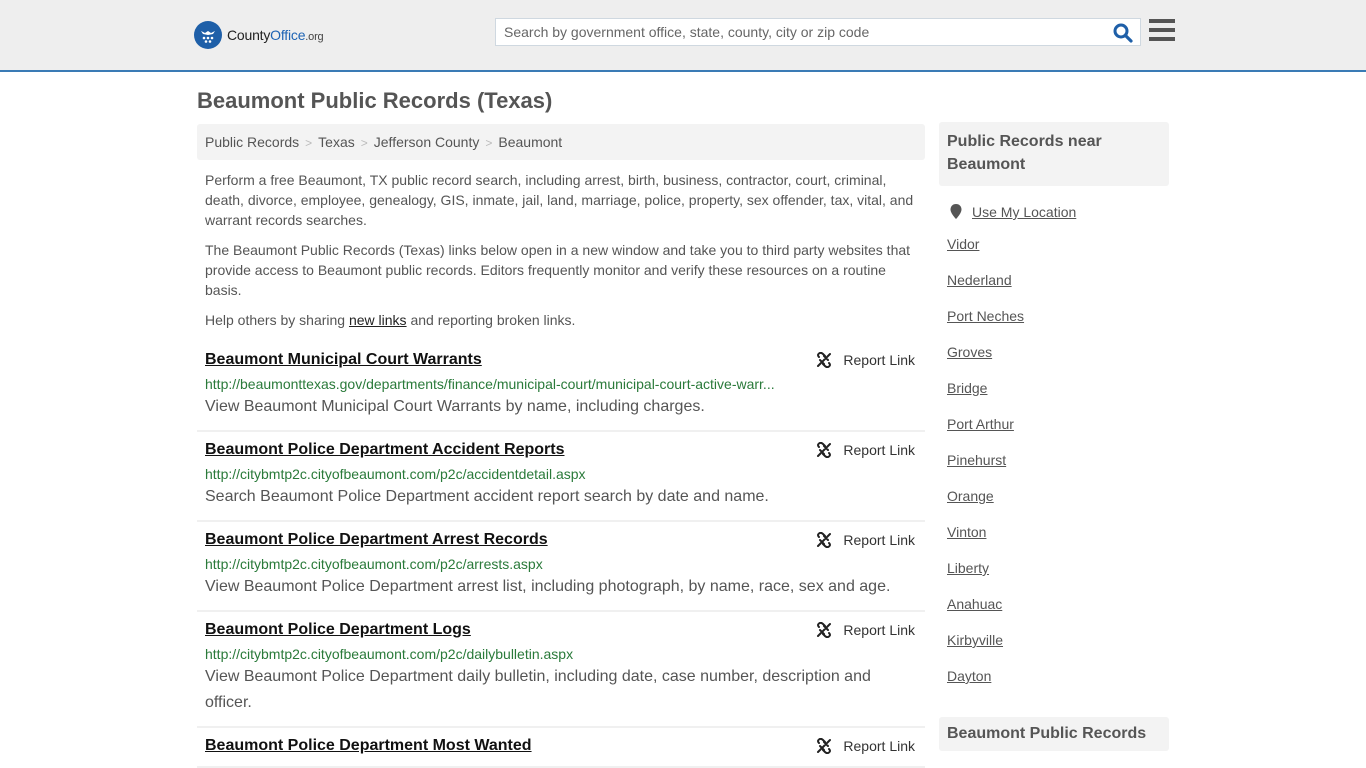 This screenshot has height=768, width=1366. Describe the element at coordinates (368, 746) in the screenshot. I see `record-title-link: Beaumont Police Department Most Wanted` at that location.